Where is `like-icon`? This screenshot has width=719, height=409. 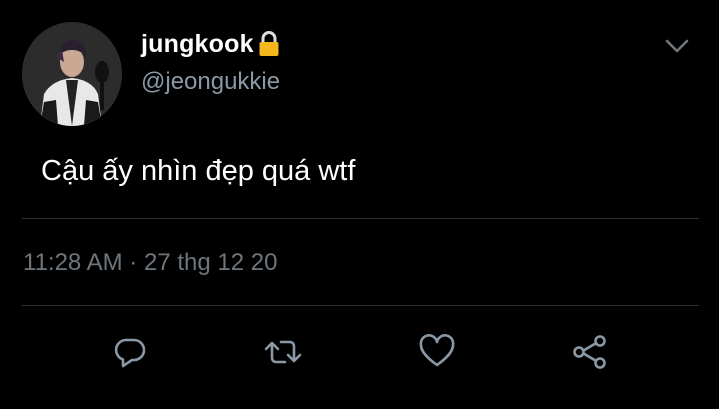 like-icon is located at coordinates (437, 354).